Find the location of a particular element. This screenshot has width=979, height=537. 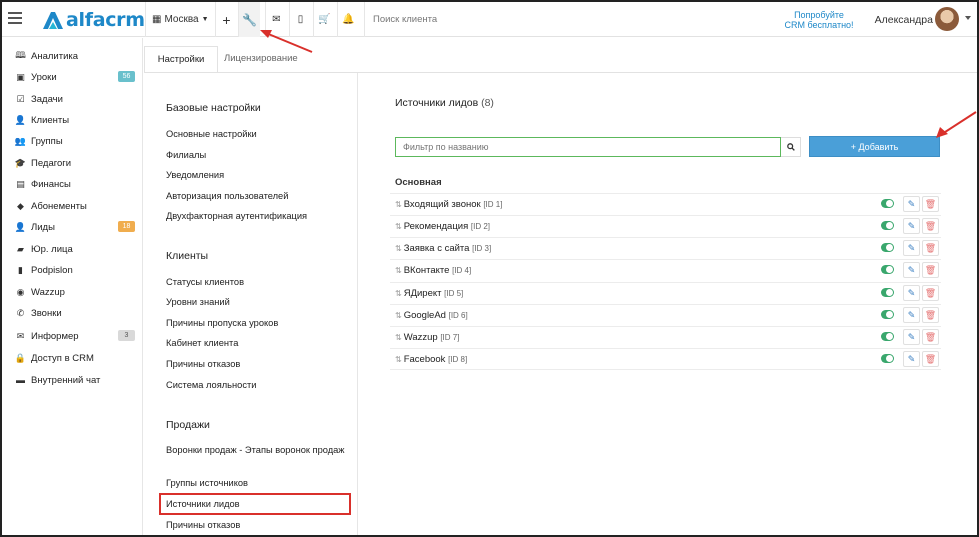

menu-item-main-settings: Основные настройки is located at coordinates (256, 134).